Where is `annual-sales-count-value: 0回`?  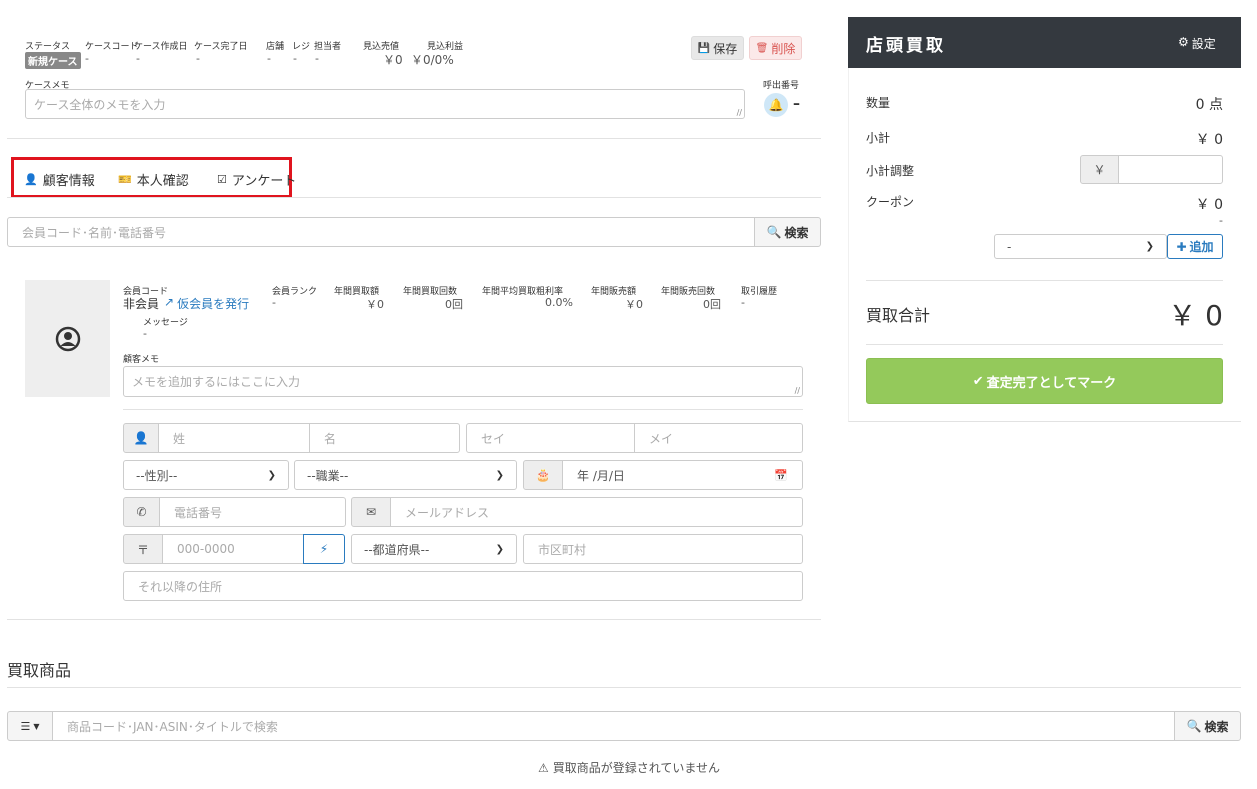 annual-sales-count-value: 0回 is located at coordinates (712, 304).